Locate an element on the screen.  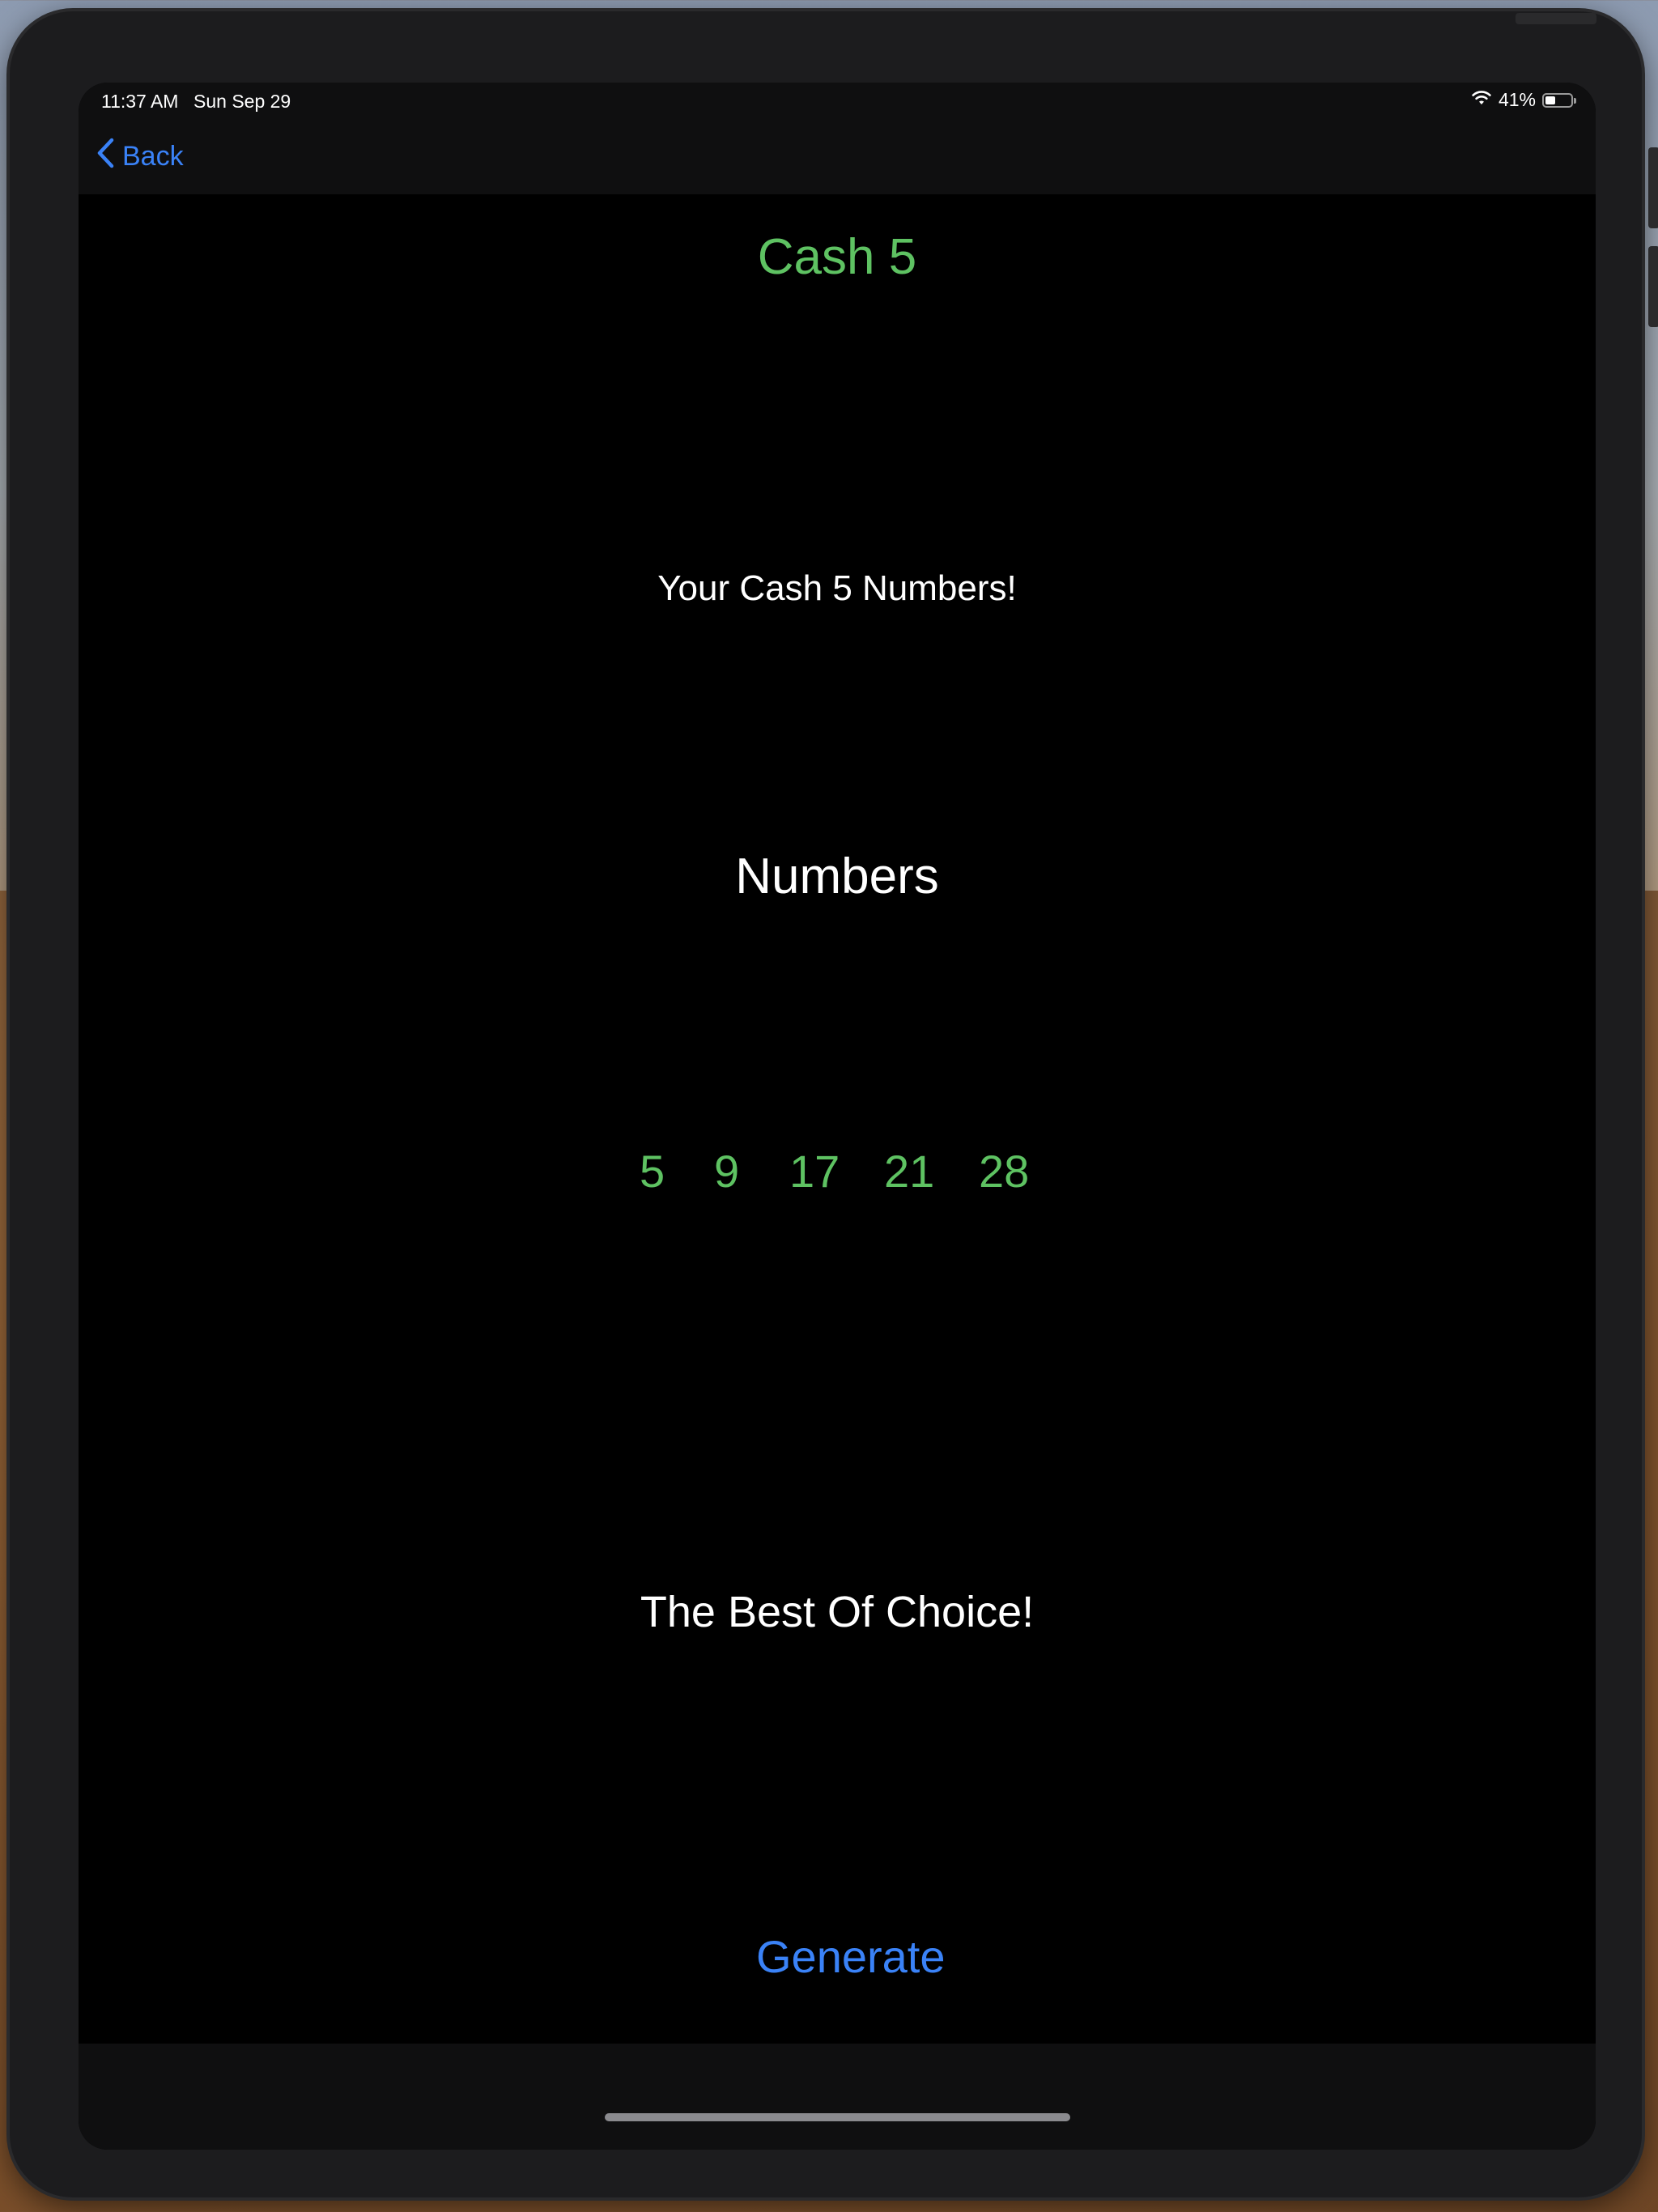
status-indicators: 41% is located at coordinates (1523, 100).